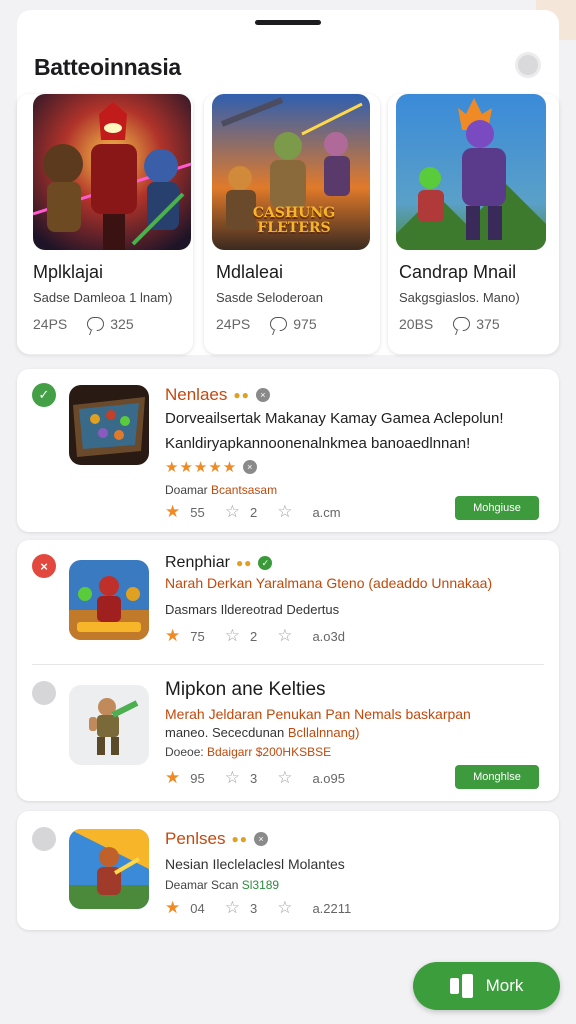  Describe the element at coordinates (458, 272) in the screenshot. I see `featured-title: Candrap Mnail` at that location.